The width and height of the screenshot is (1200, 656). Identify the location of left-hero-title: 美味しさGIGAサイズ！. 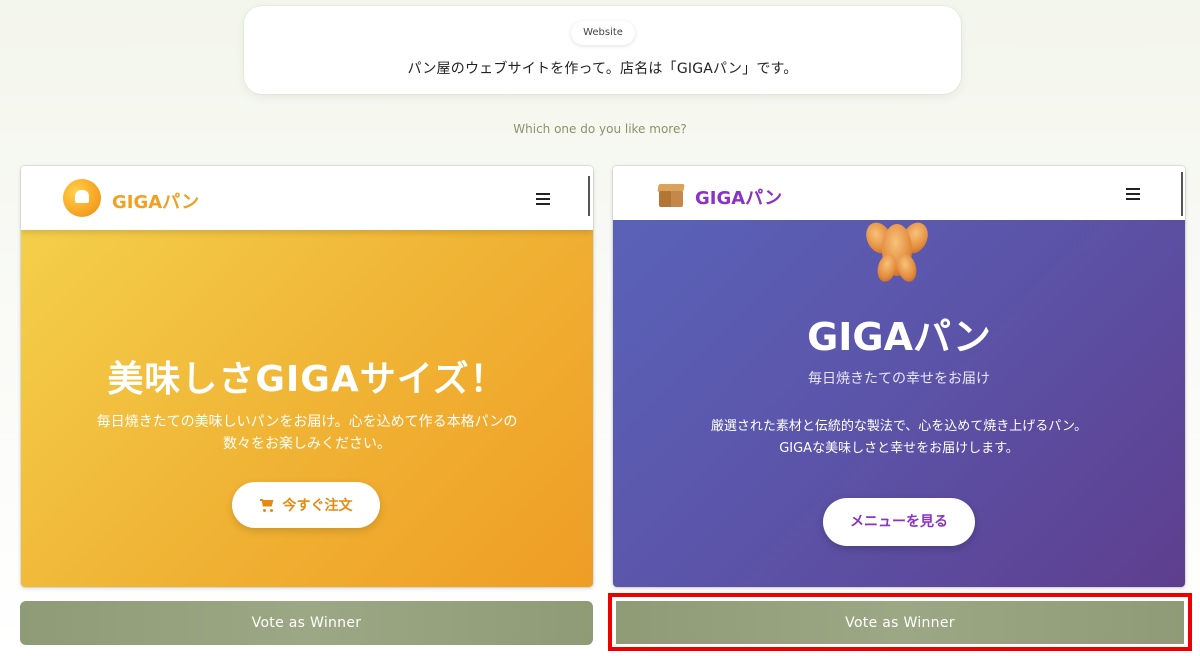
(307, 379).